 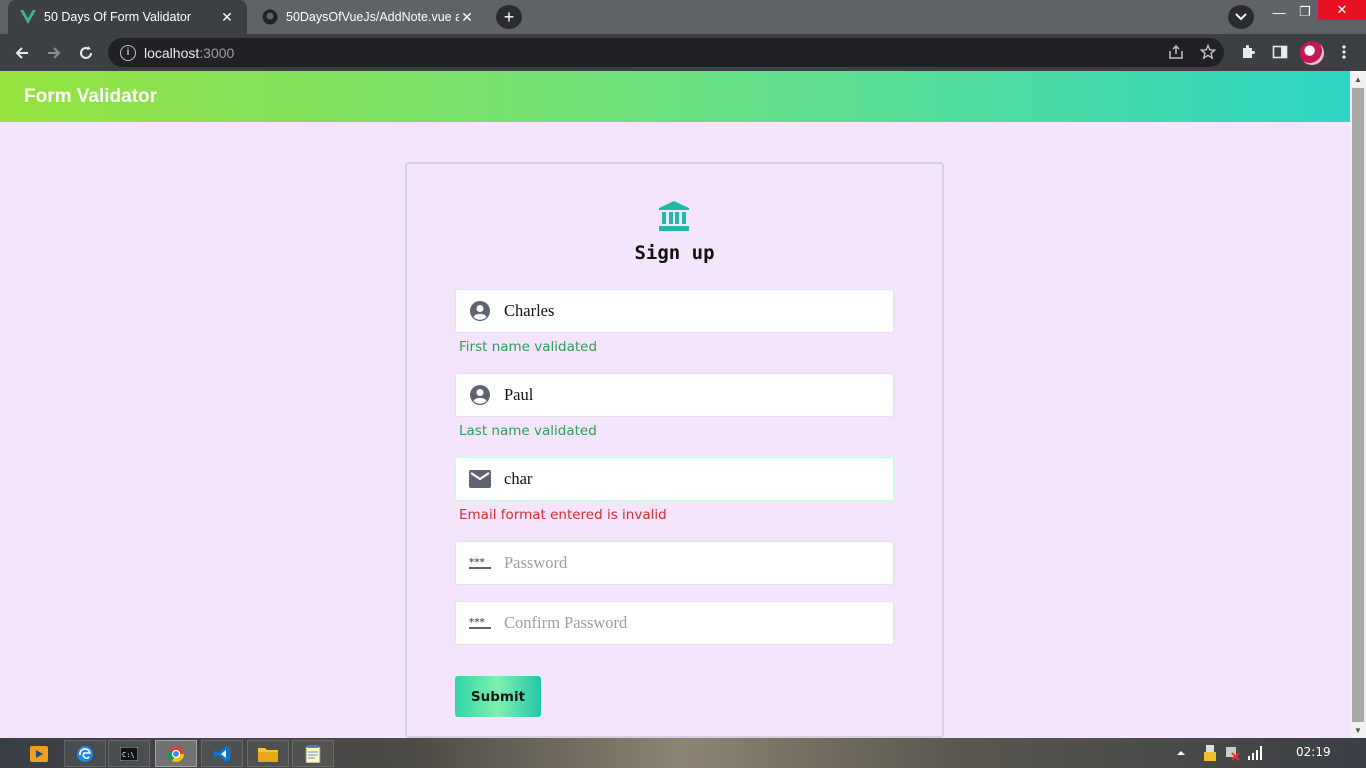 What do you see at coordinates (536, 562) in the screenshot?
I see `password-placeholder: Password` at bounding box center [536, 562].